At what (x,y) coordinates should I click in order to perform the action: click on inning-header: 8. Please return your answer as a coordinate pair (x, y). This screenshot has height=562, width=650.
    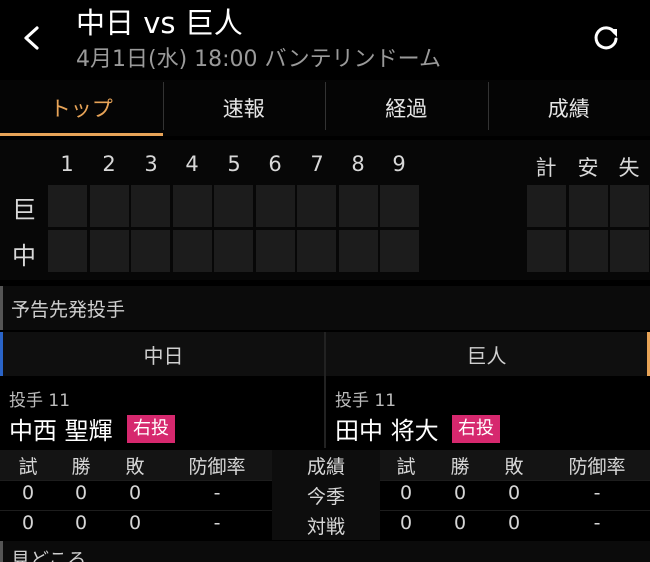
    Looking at the image, I should click on (358, 164).